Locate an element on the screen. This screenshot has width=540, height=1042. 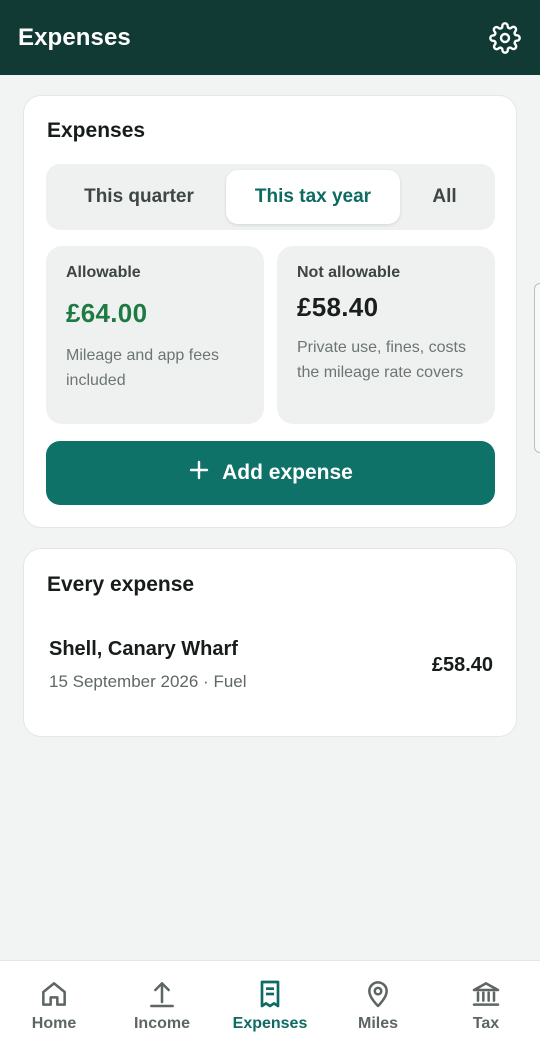
nav-tax: Tax is located at coordinates (486, 1001).